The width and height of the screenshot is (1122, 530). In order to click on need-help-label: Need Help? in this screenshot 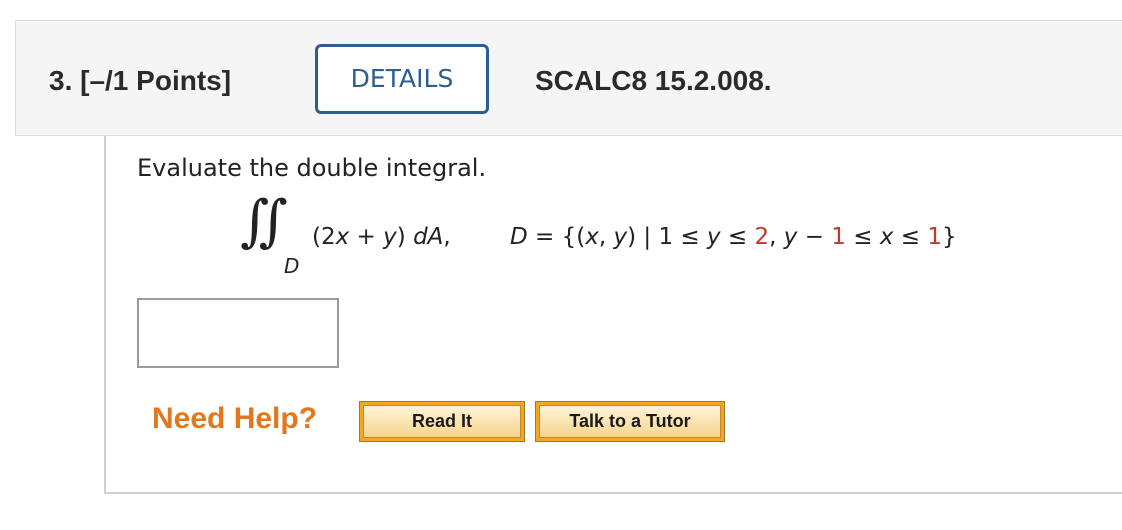, I will do `click(235, 418)`.